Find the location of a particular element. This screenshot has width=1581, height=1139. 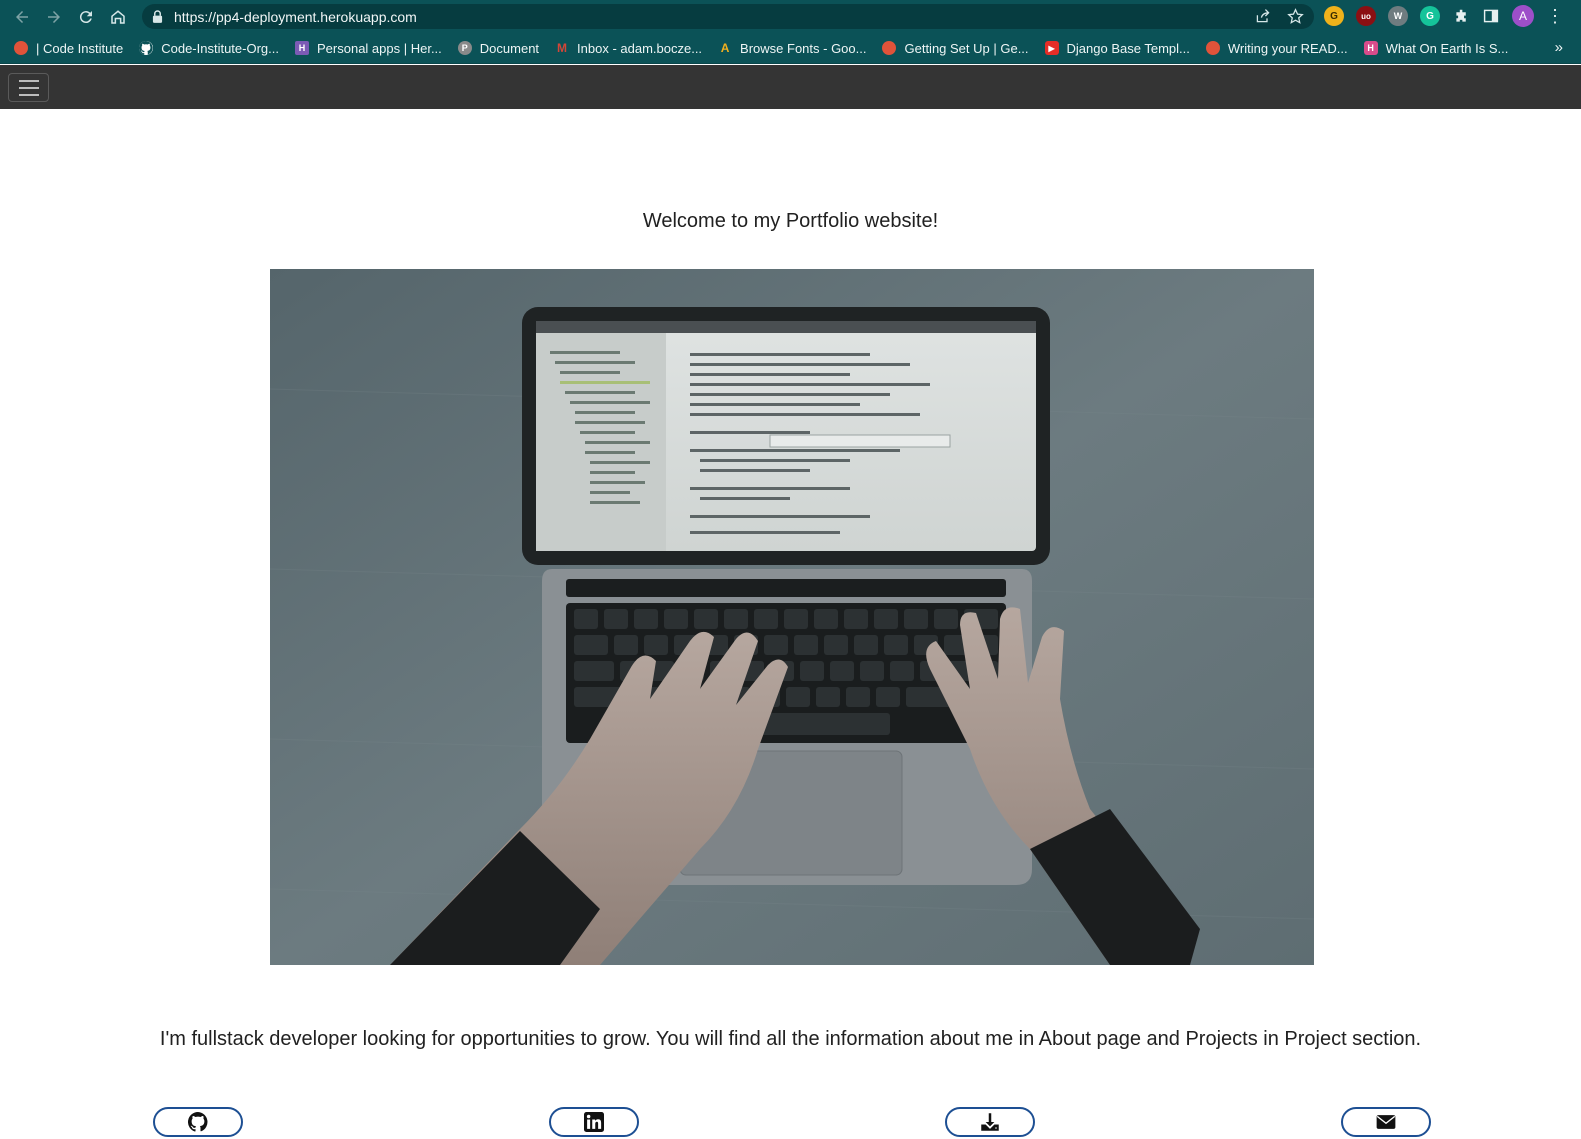

arrow-left-icon is located at coordinates (22, 16).